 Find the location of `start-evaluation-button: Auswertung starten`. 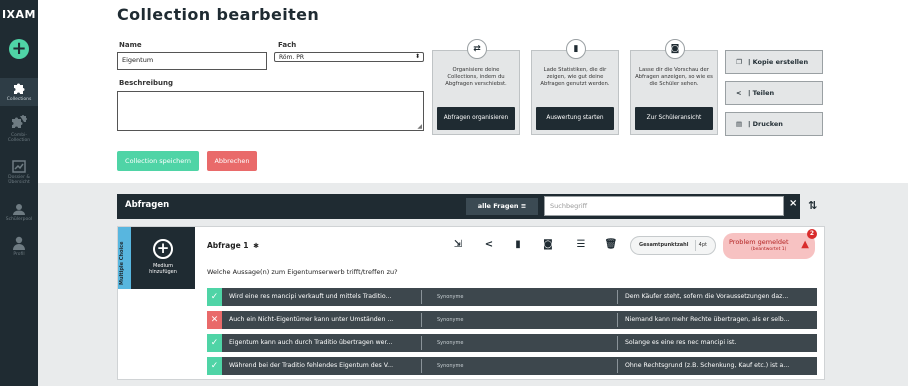

start-evaluation-button: Auswertung starten is located at coordinates (575, 118).